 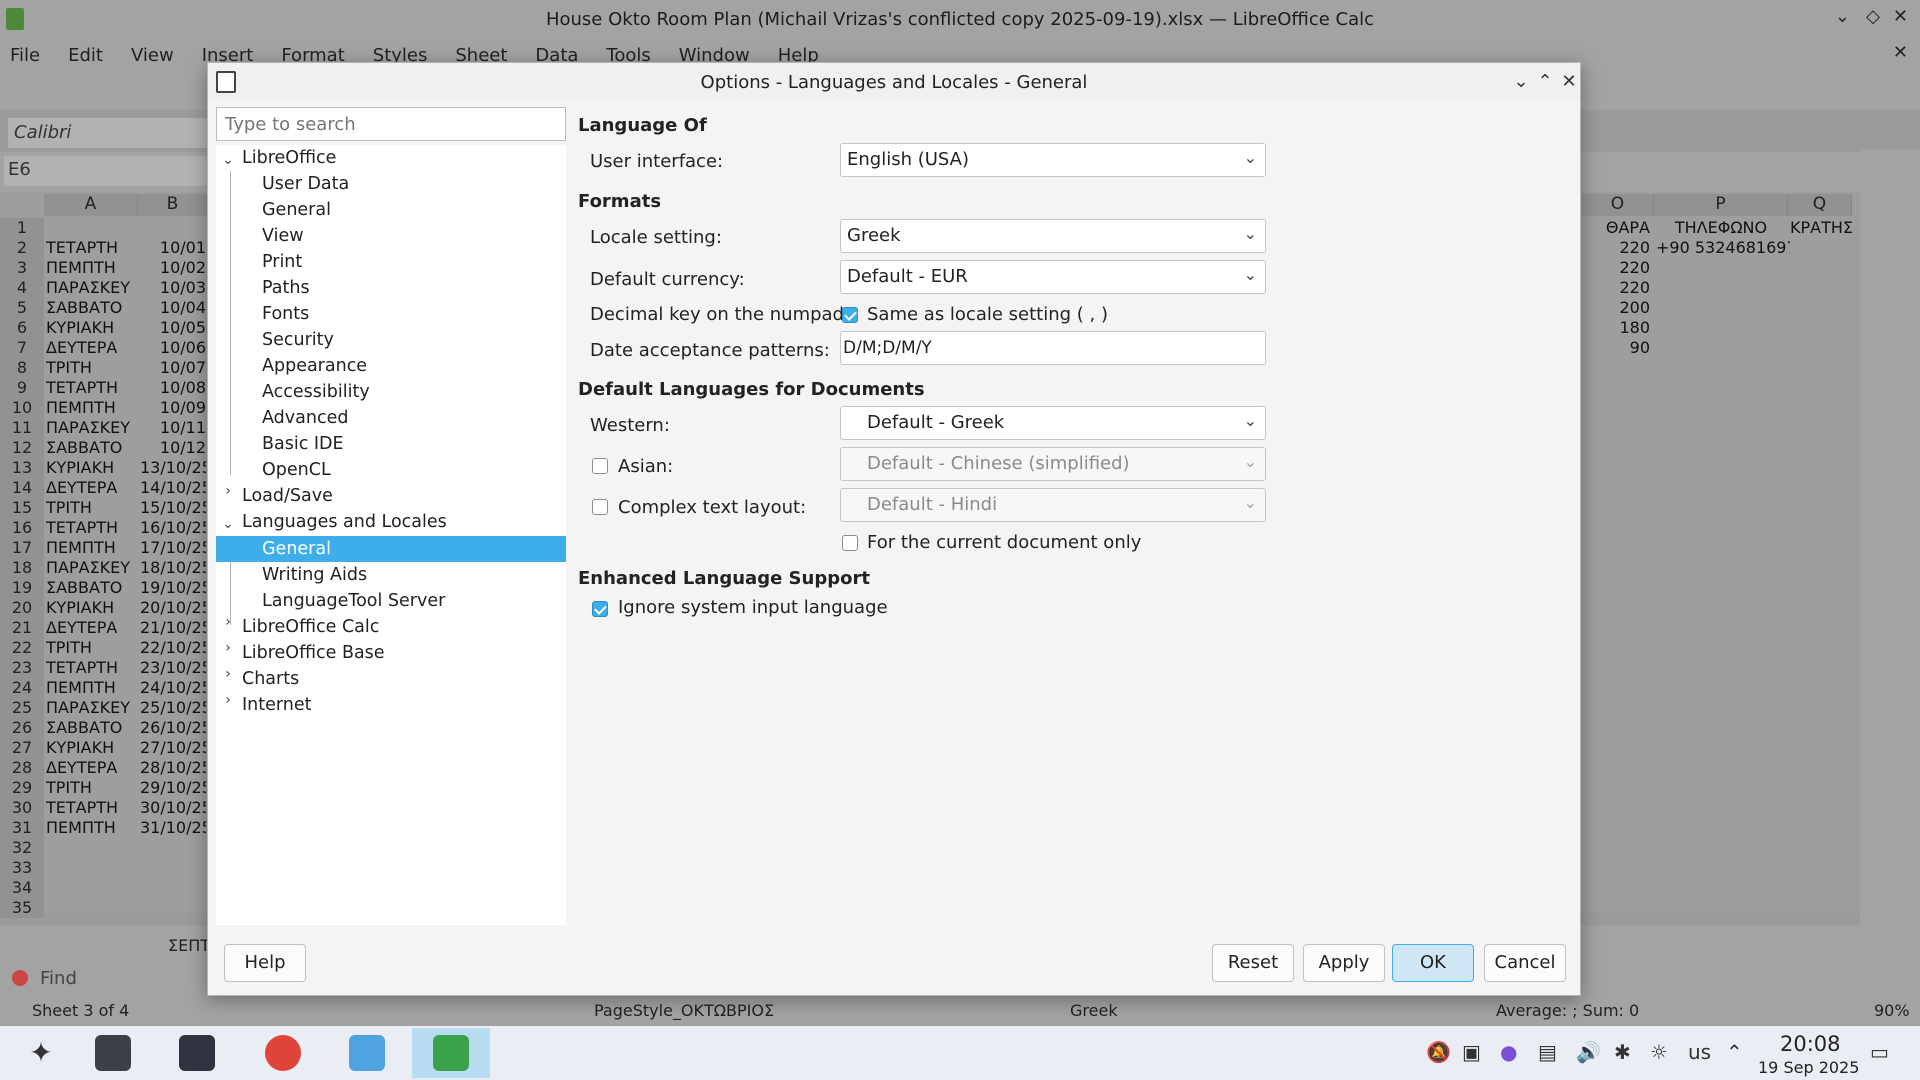 I want to click on cell-b: 19/10/25, so click(x=173, y=587).